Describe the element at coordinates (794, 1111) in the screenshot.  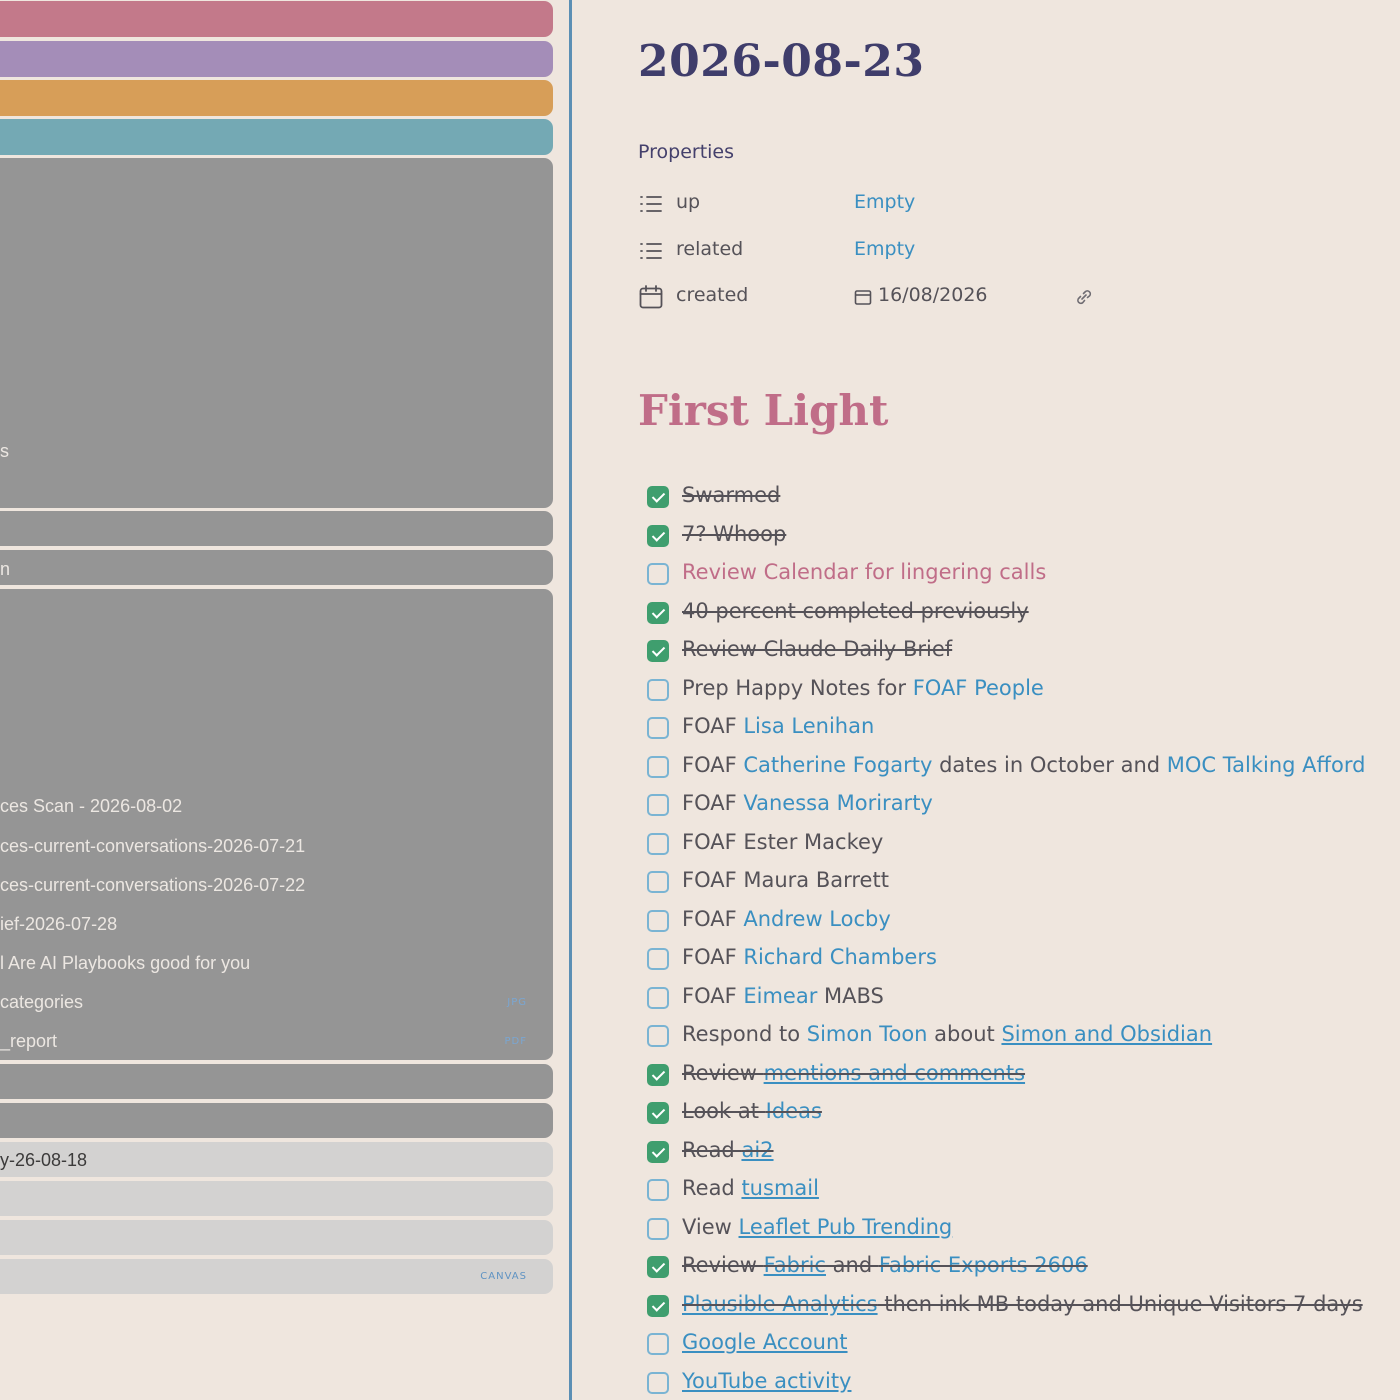
I see `internal-link: Ideas` at that location.